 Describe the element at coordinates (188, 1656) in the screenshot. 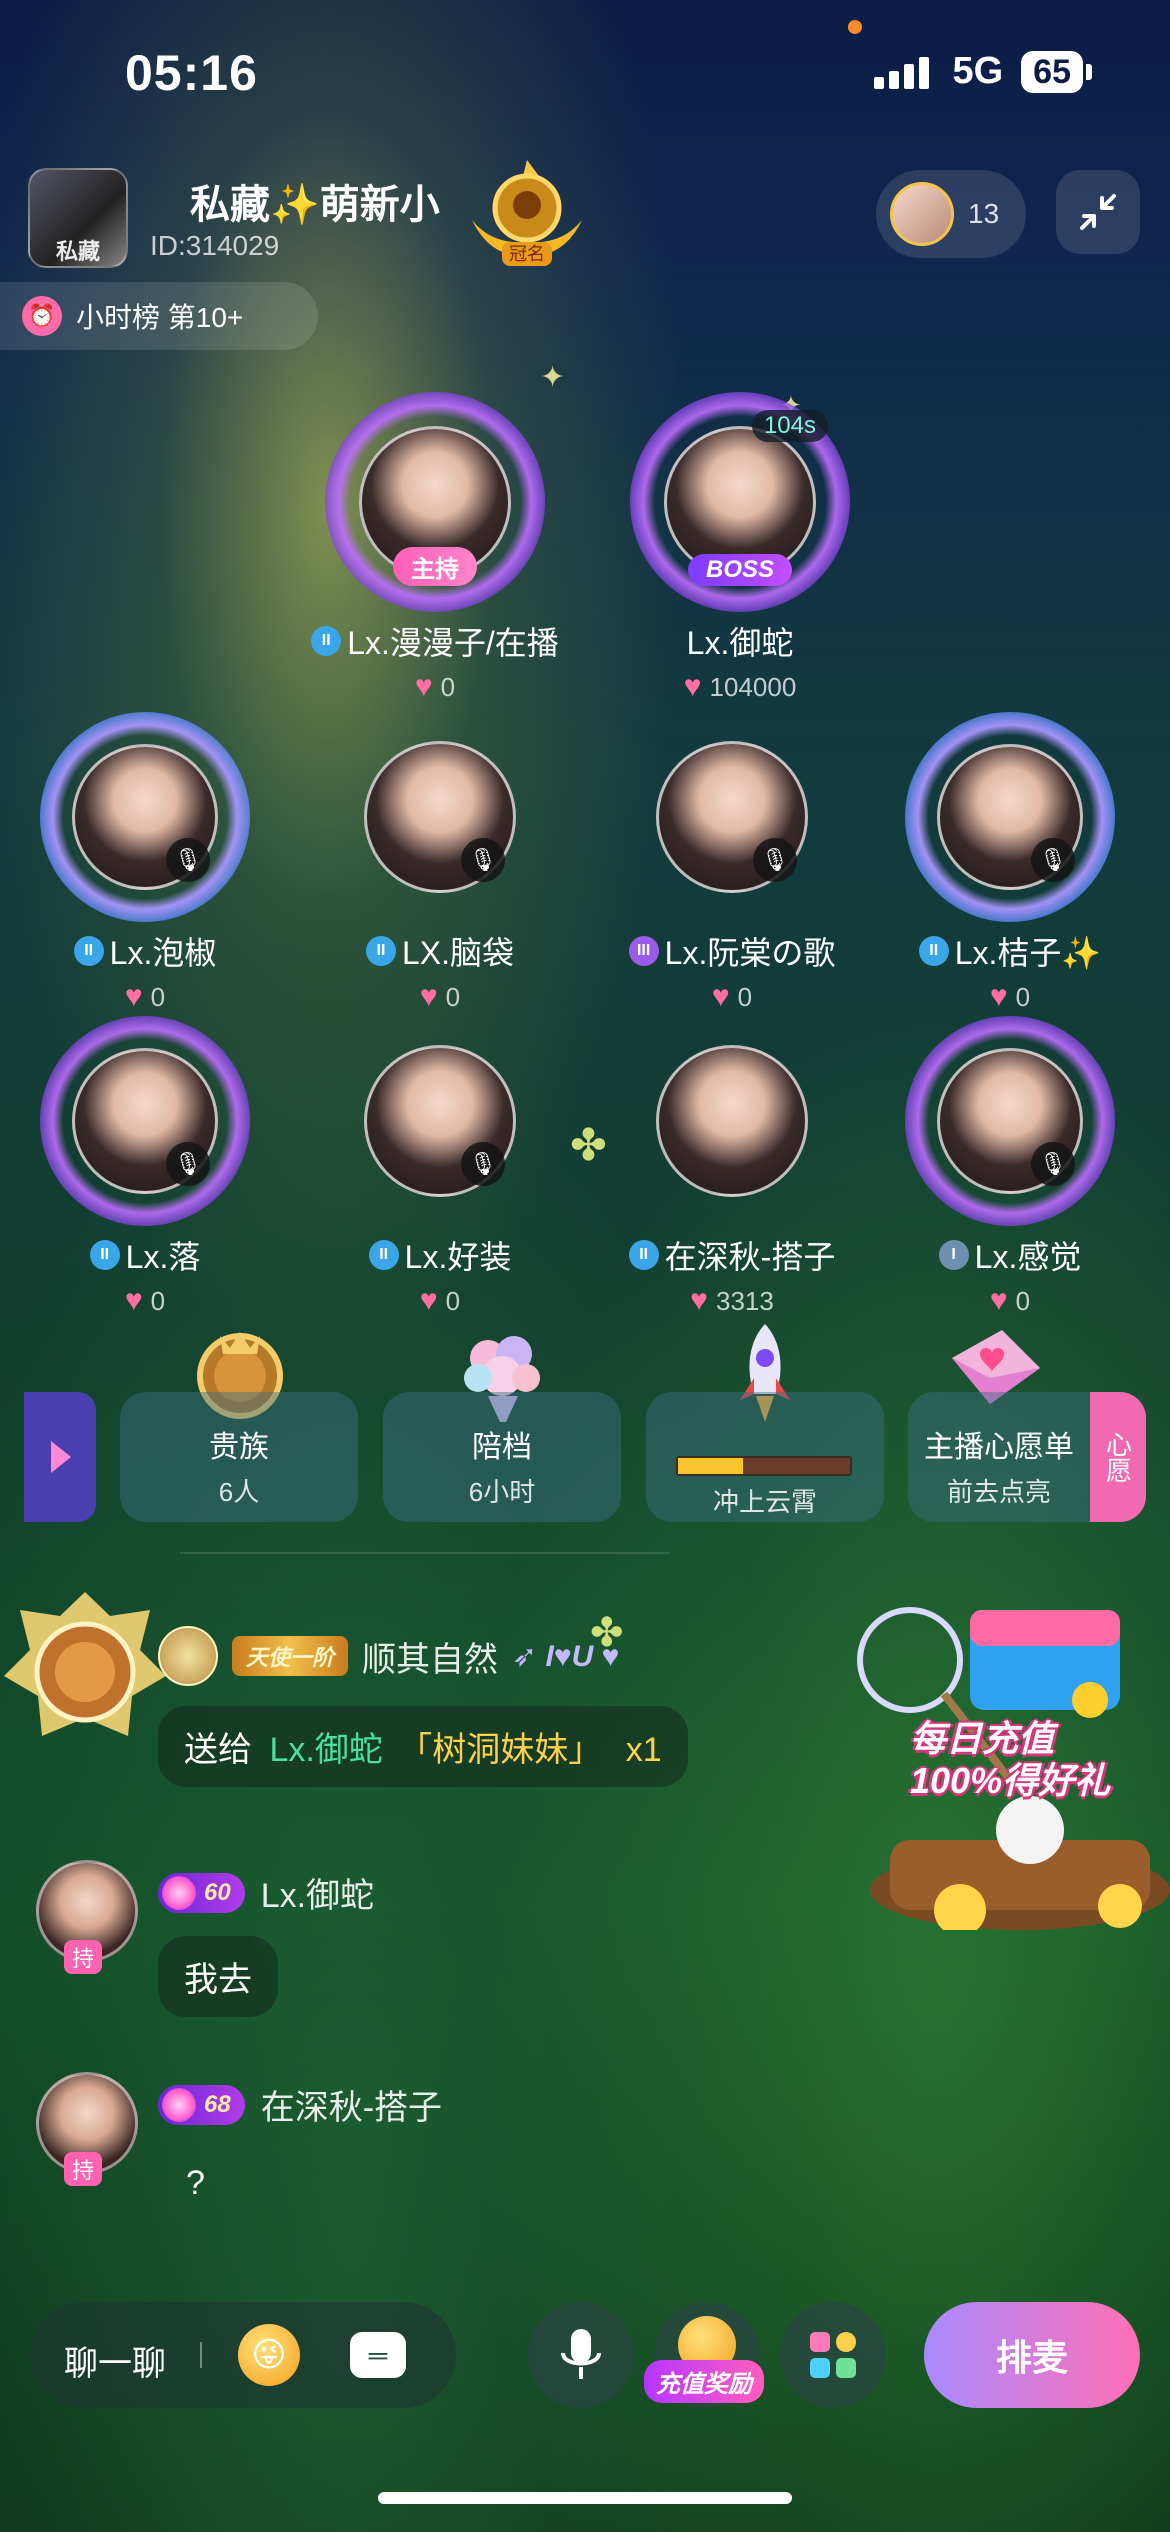

I see `medal-icon` at that location.